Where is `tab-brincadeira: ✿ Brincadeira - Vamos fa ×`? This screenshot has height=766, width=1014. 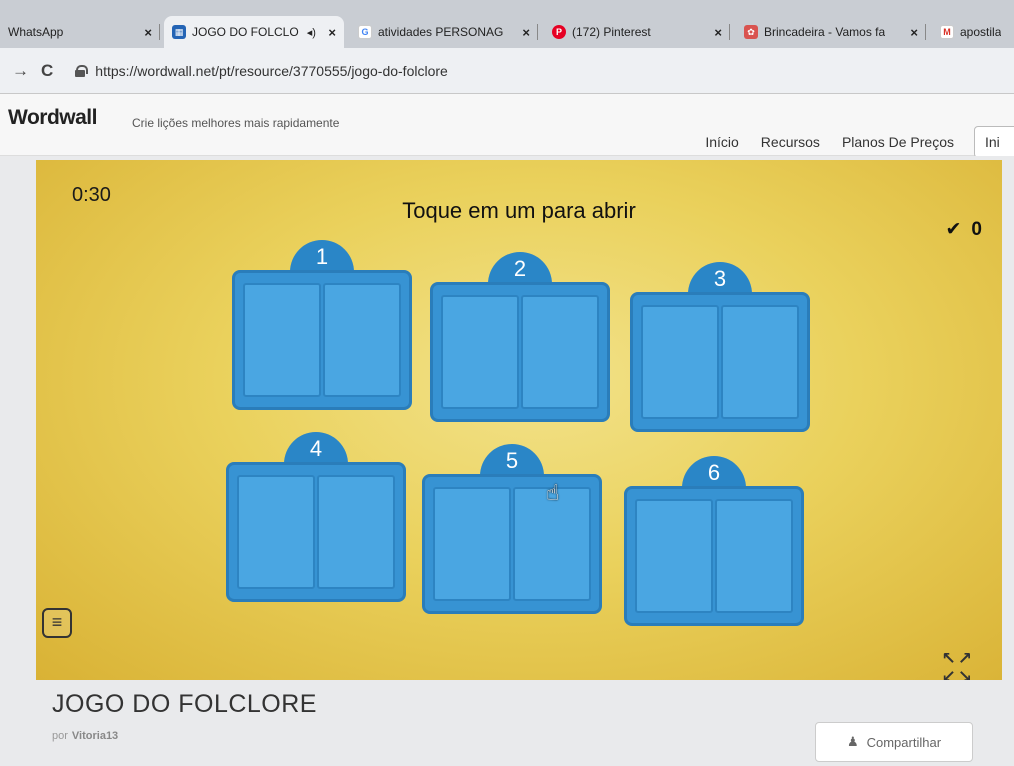 tab-brincadeira: ✿ Brincadeira - Vamos fa × is located at coordinates (831, 32).